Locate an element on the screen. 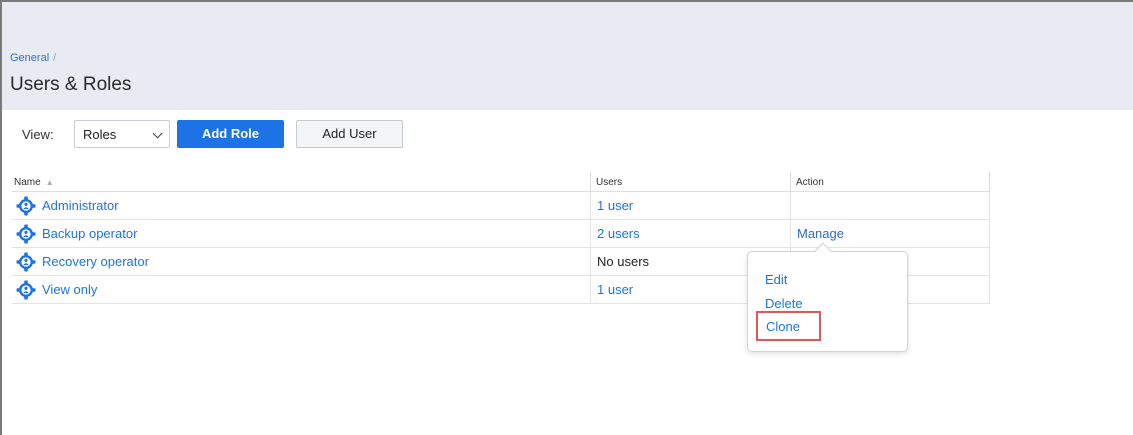 The width and height of the screenshot is (1133, 435). manage-link: Manage is located at coordinates (820, 233).